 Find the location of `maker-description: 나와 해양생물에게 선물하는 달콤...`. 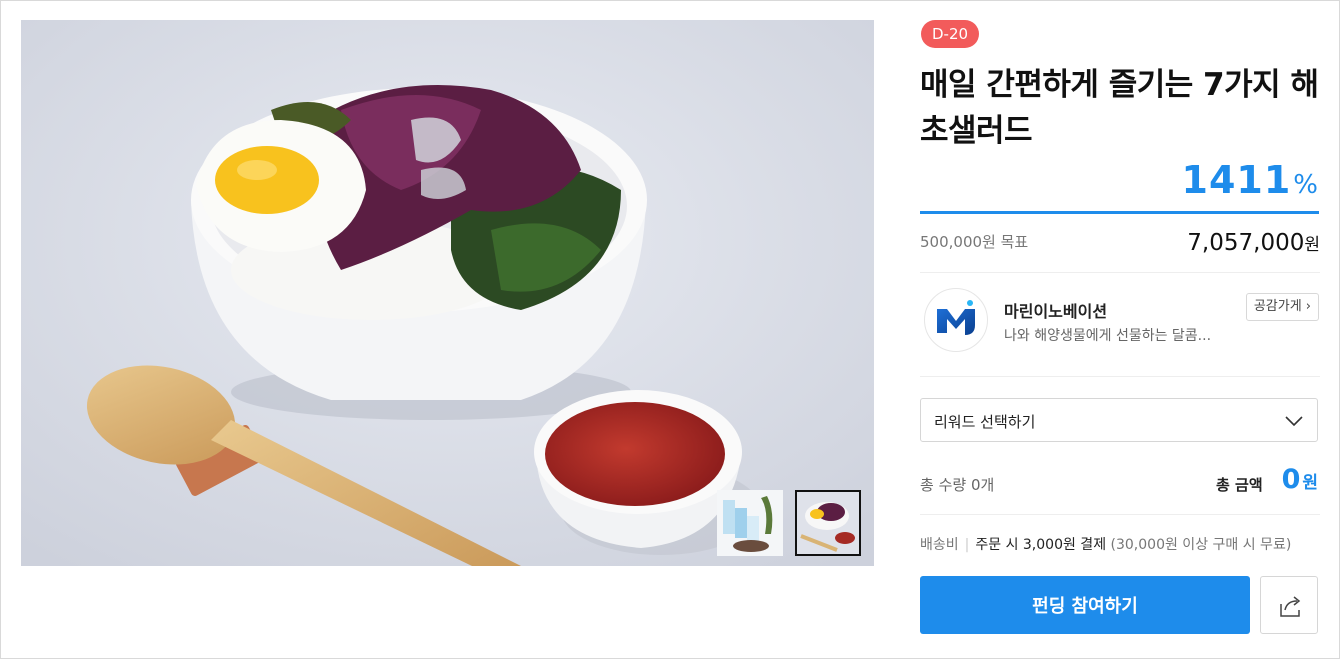

maker-description: 나와 해양생물에게 선물하는 달콤... is located at coordinates (1108, 336).